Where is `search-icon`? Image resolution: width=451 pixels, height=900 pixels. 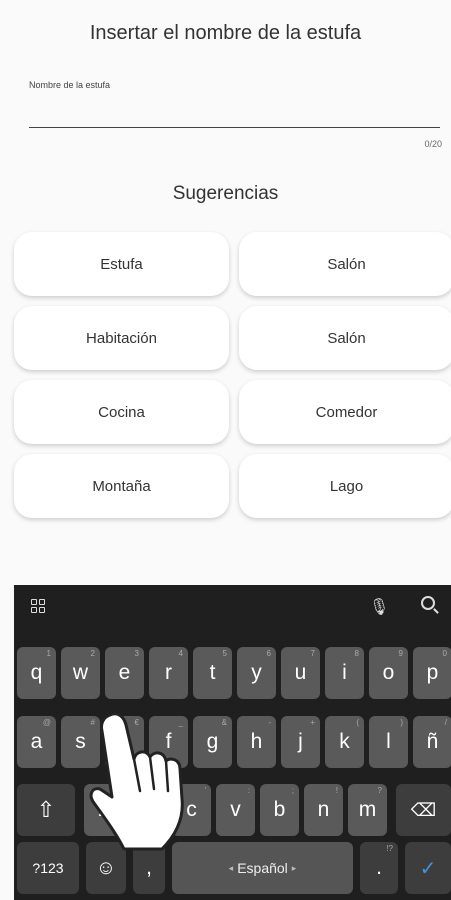 search-icon is located at coordinates (428, 603).